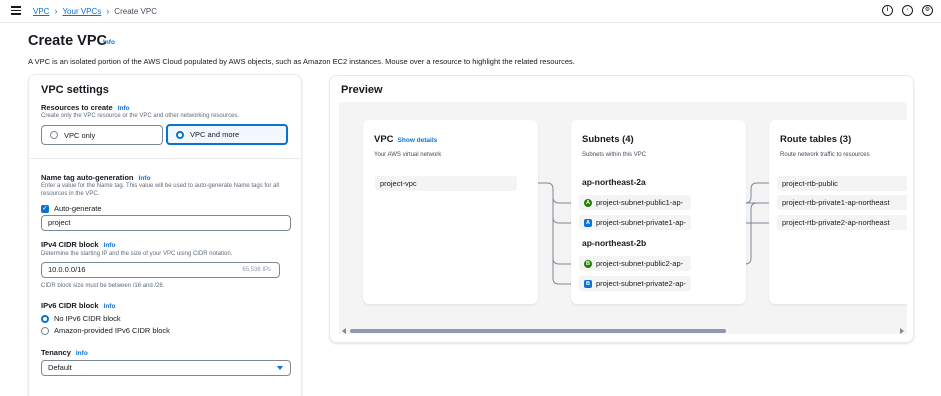 This screenshot has width=941, height=396. Describe the element at coordinates (70, 244) in the screenshot. I see `ipv4-label-text: IPv4 CIDR block` at that location.